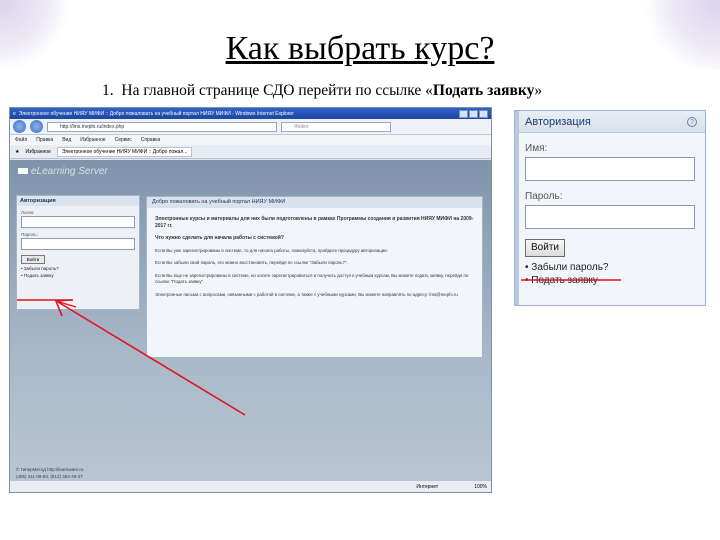 This screenshot has width=720, height=540. Describe the element at coordinates (78, 244) in the screenshot. I see `password-input` at that location.